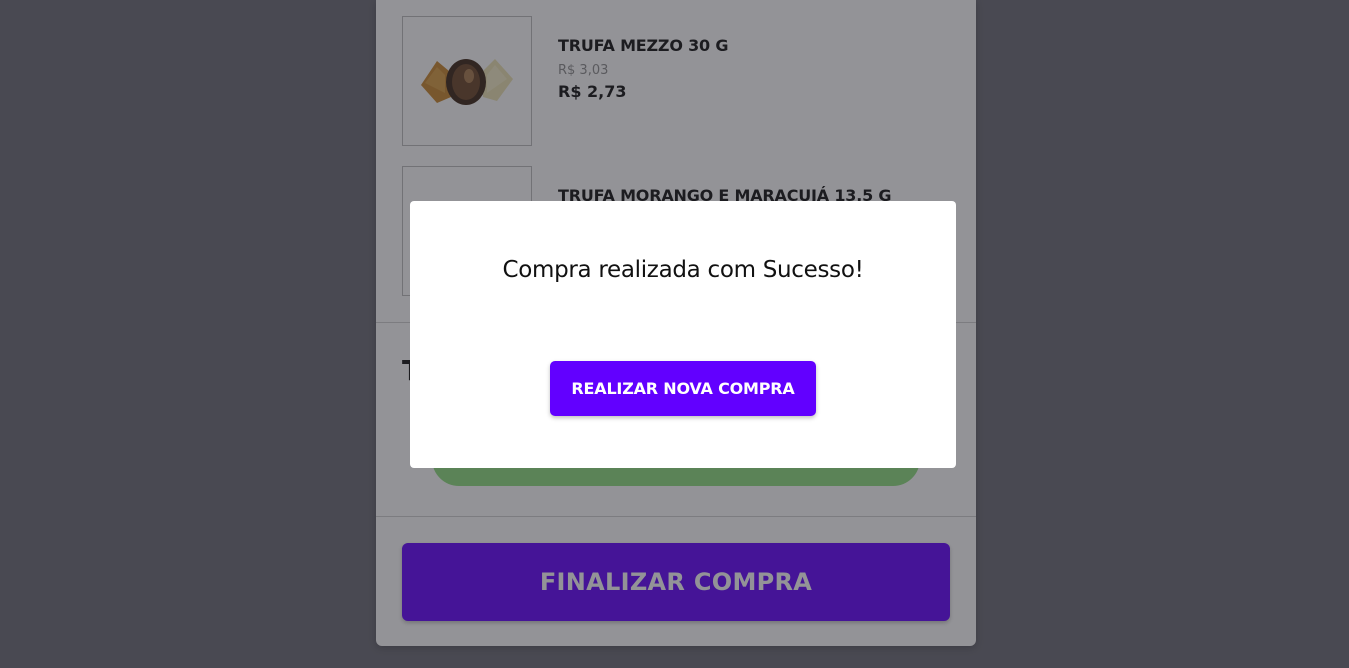 This screenshot has width=1349, height=668. What do you see at coordinates (683, 388) in the screenshot?
I see `new-purchase-button: REALIZAR NOVA COMPRA` at bounding box center [683, 388].